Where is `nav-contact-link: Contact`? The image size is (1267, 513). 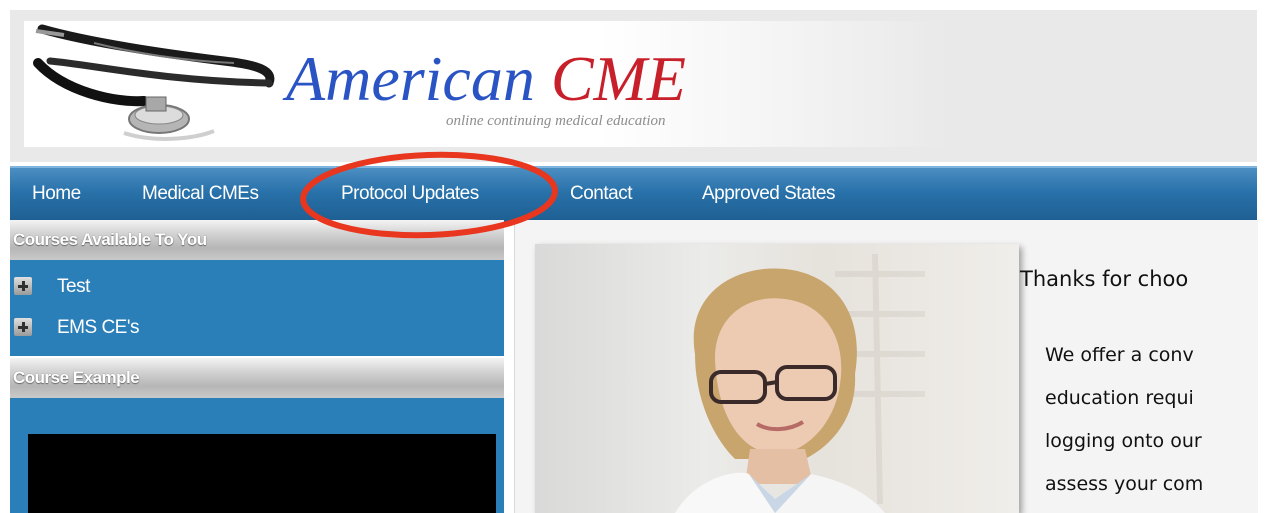
nav-contact-link: Contact is located at coordinates (601, 194).